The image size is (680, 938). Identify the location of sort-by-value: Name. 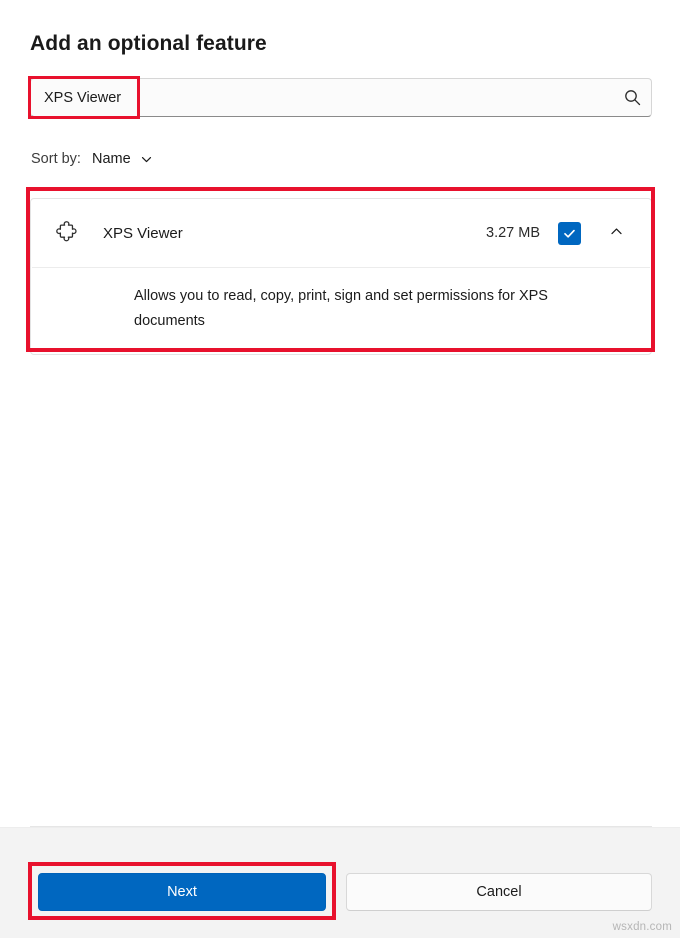
(111, 159).